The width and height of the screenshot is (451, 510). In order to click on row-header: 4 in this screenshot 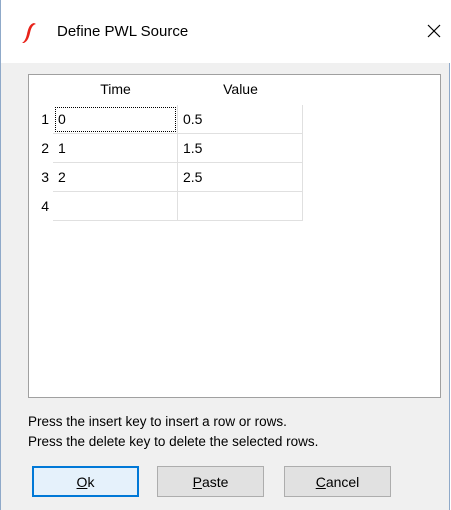, I will do `click(41, 206)`.